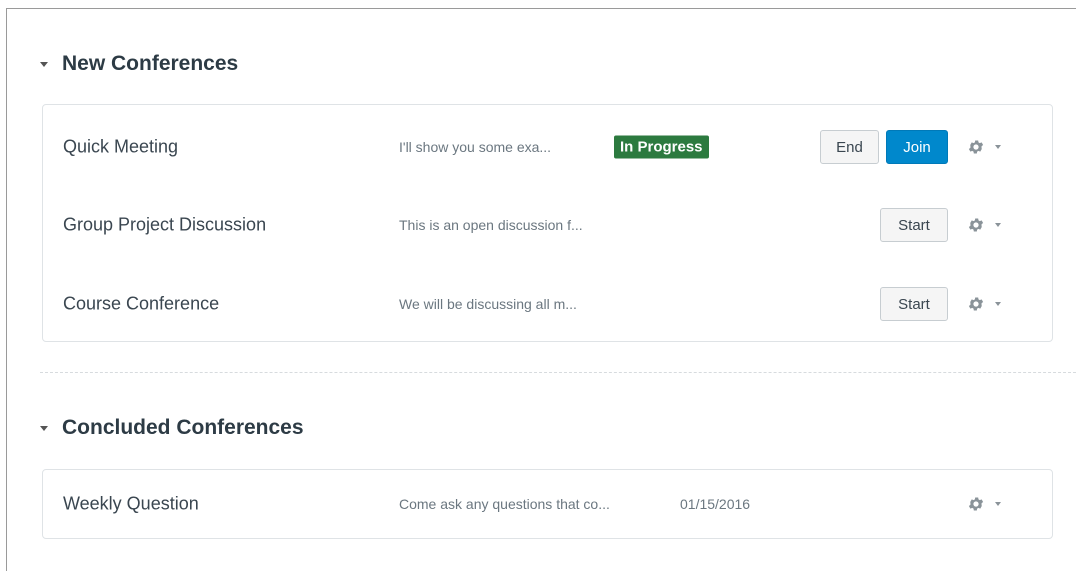 This screenshot has height=571, width=1076. Describe the element at coordinates (849, 147) in the screenshot. I see `end-button: End` at that location.